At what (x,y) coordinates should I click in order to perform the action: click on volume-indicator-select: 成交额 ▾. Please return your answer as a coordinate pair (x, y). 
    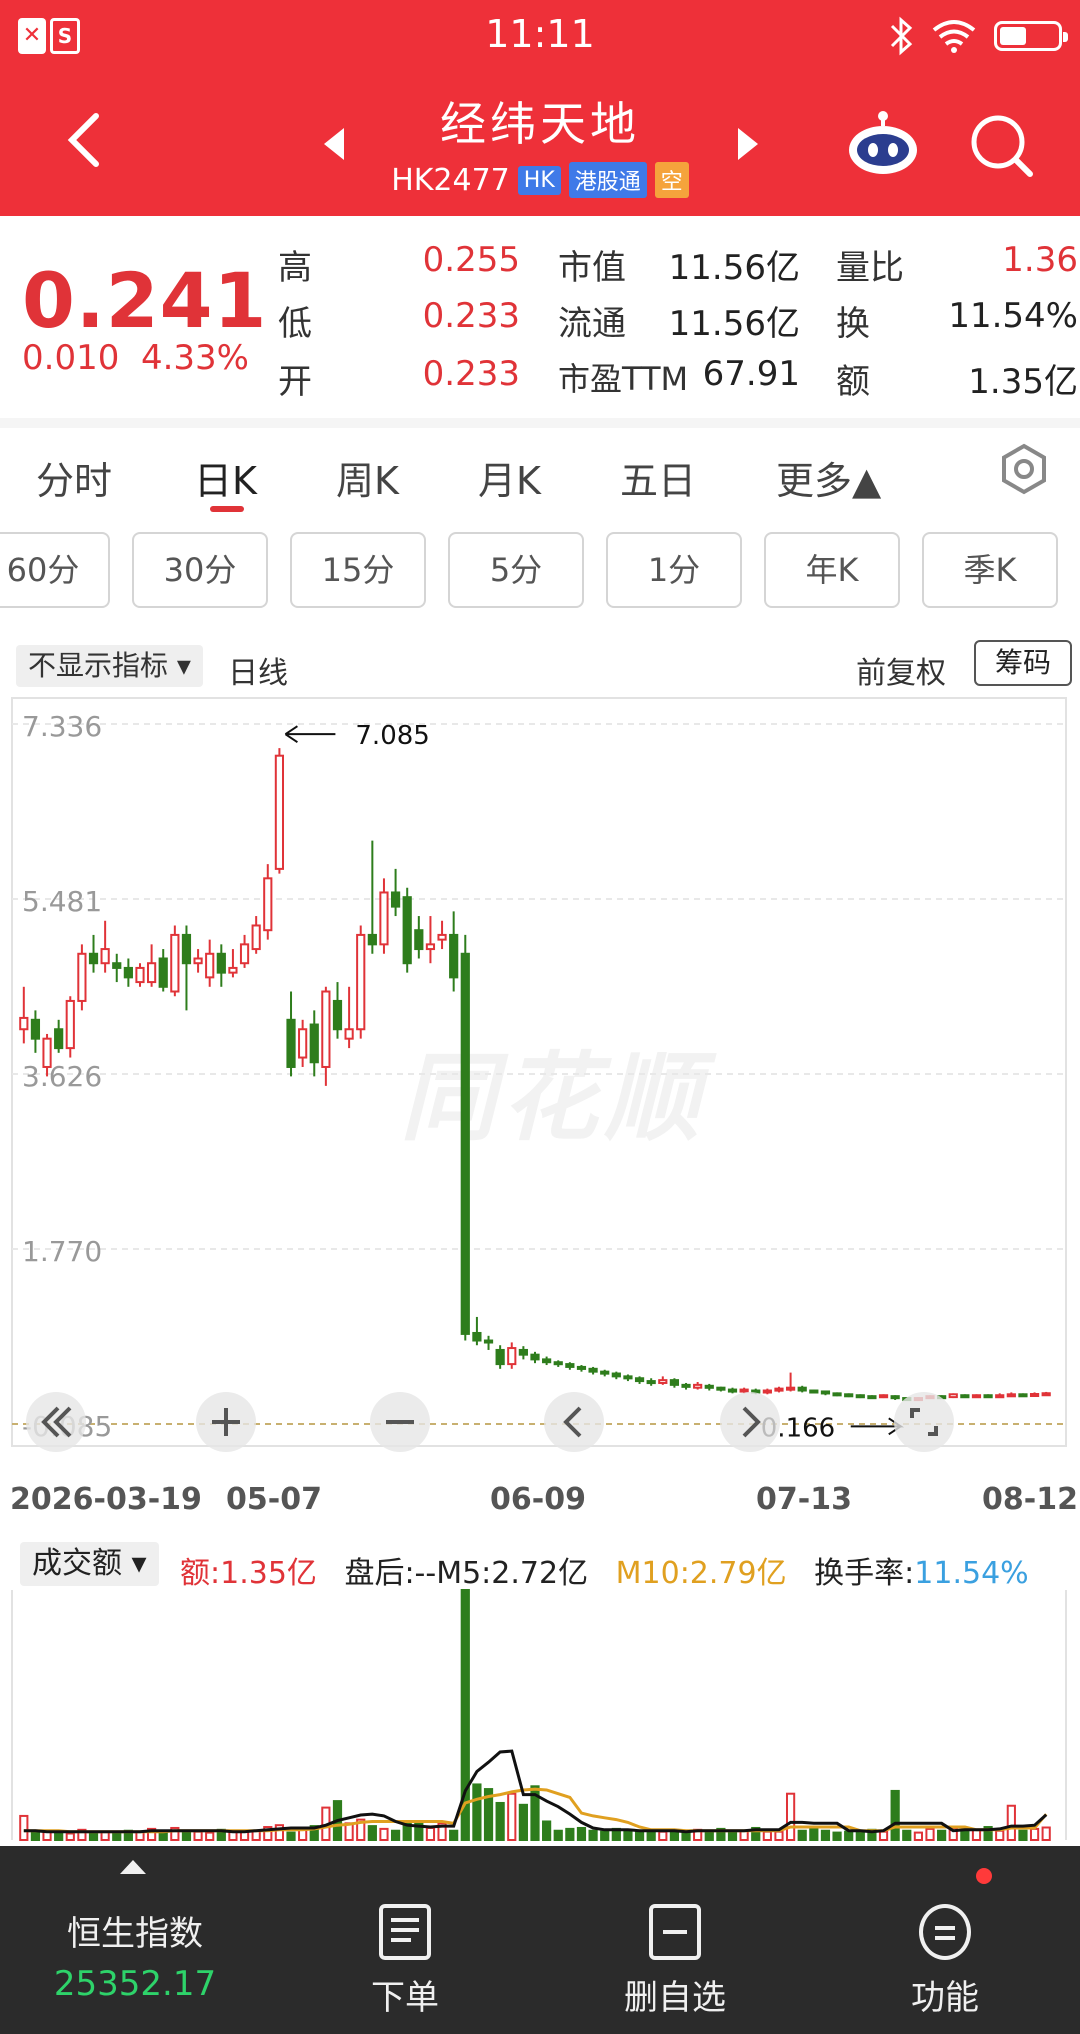
    Looking at the image, I should click on (89, 1564).